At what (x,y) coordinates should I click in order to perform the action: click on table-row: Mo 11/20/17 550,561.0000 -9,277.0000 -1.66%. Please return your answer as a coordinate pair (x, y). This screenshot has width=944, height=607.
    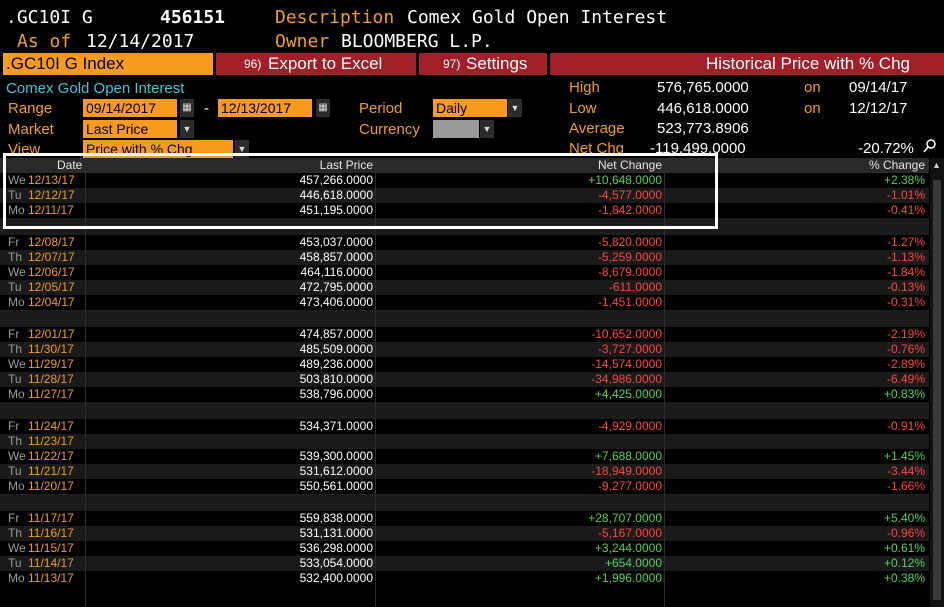
    Looking at the image, I should click on (464, 486).